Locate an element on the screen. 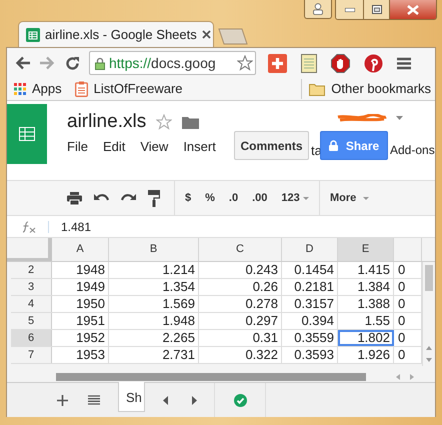 The height and width of the screenshot is (425, 442). table-cell: 0.3559 is located at coordinates (310, 338).